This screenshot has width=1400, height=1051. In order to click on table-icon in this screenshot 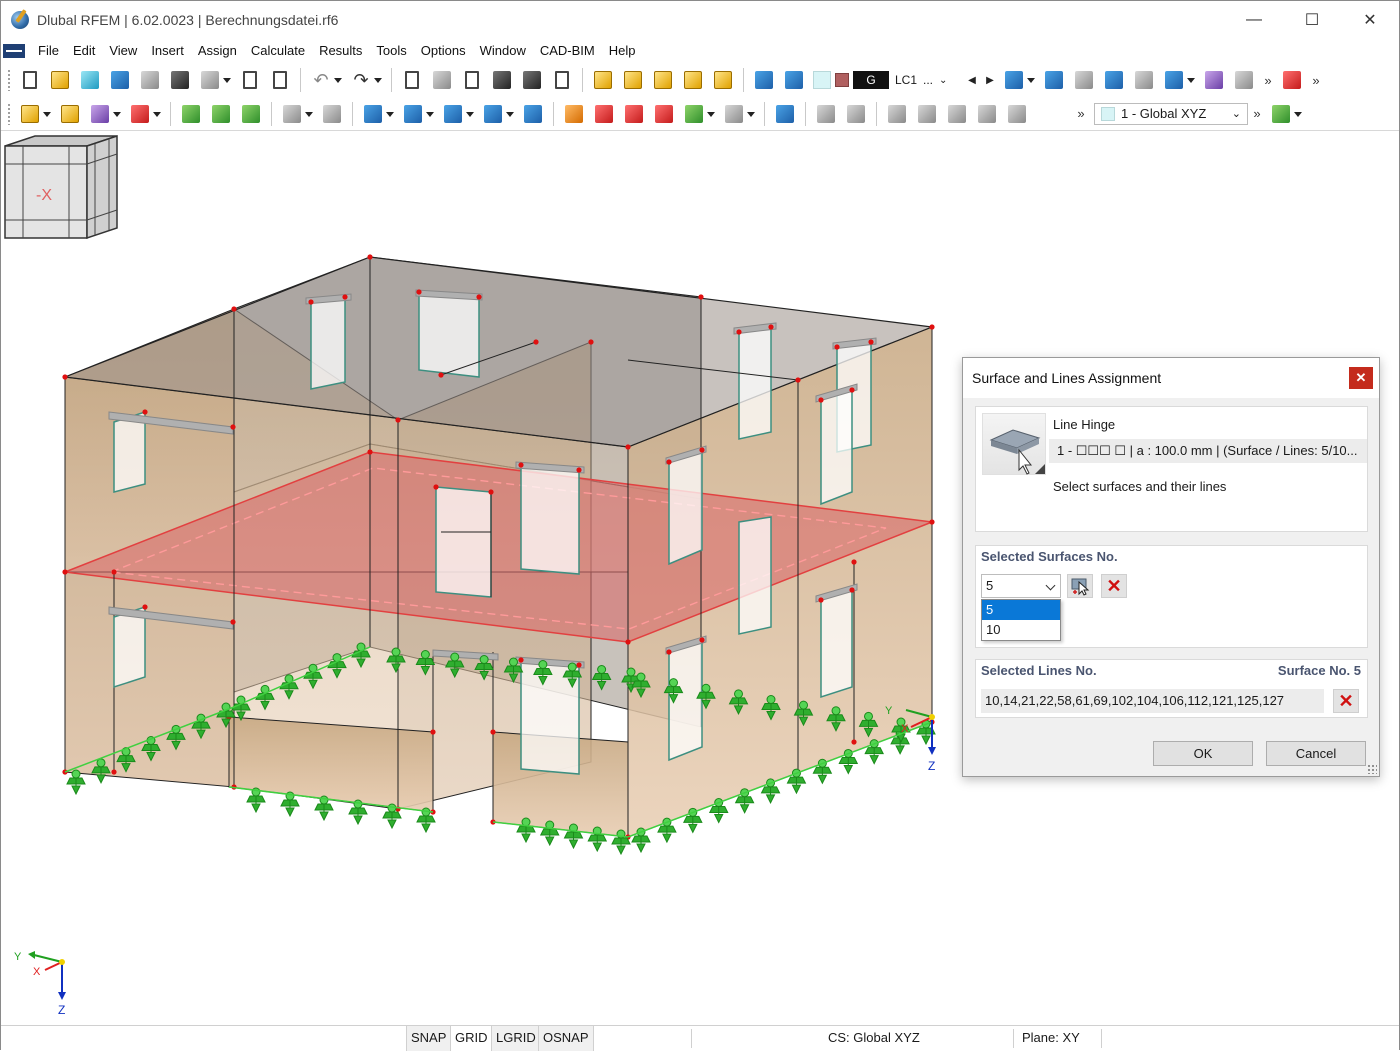, I will do `click(412, 80)`.